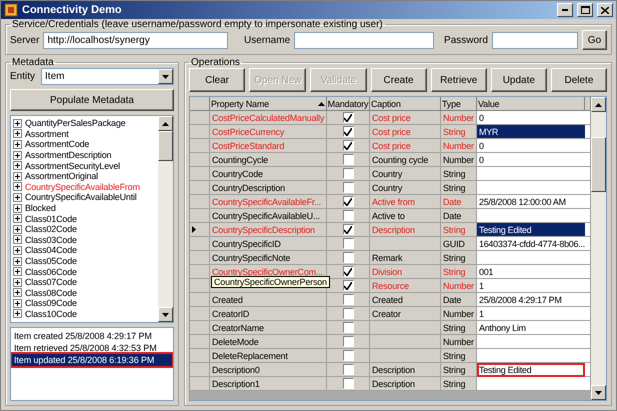 The width and height of the screenshot is (617, 411). I want to click on column-header: Value, so click(531, 104).